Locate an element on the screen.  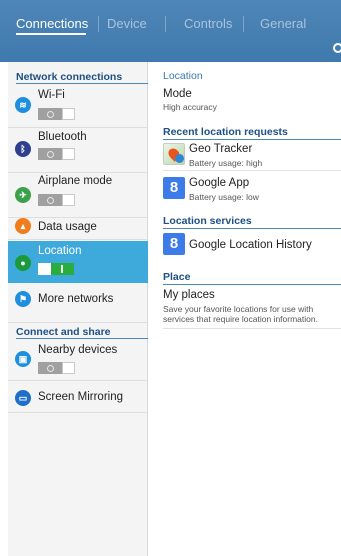
sidebar-item-bluetooth: ᛒ Bluetooth is located at coordinates (78, 150).